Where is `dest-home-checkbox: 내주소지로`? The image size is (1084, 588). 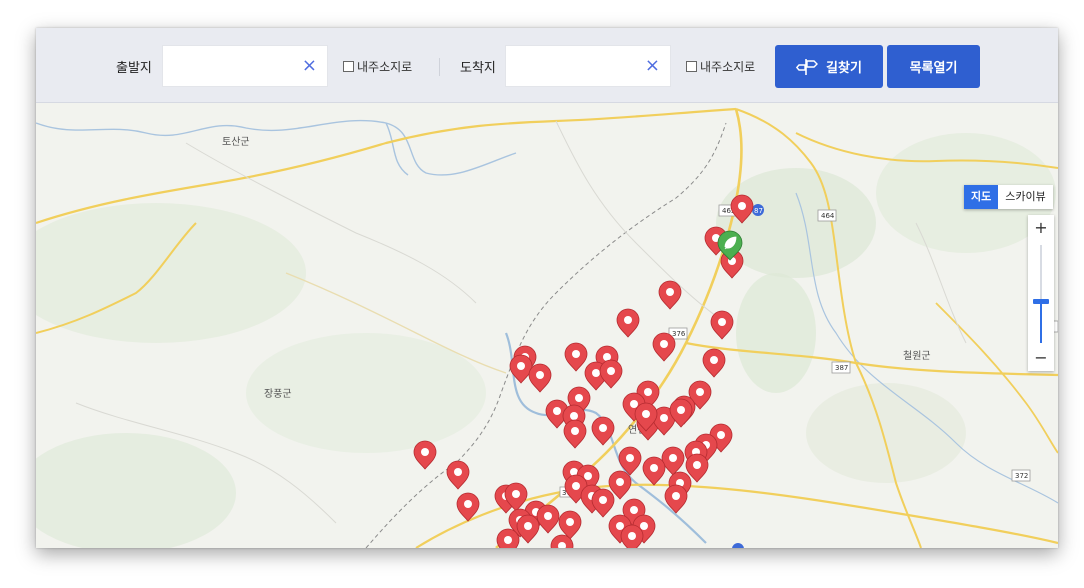 dest-home-checkbox: 내주소지로 is located at coordinates (720, 66).